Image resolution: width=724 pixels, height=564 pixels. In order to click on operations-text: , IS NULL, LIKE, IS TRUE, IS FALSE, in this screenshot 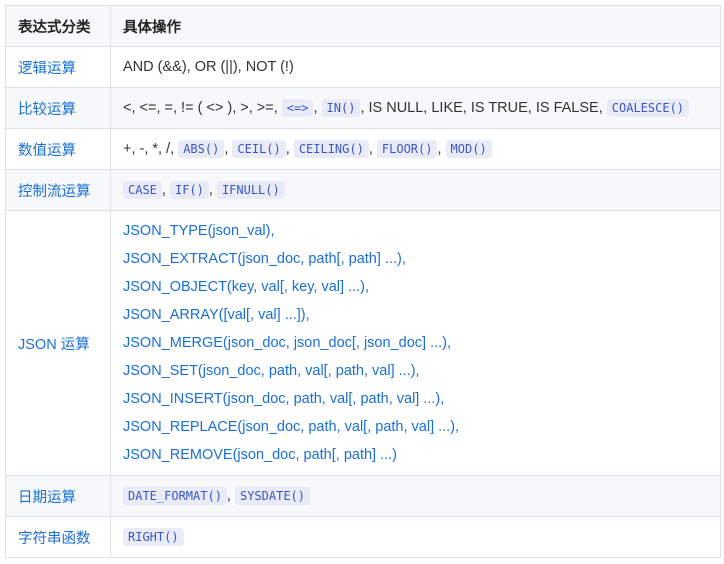, I will do `click(481, 108)`.